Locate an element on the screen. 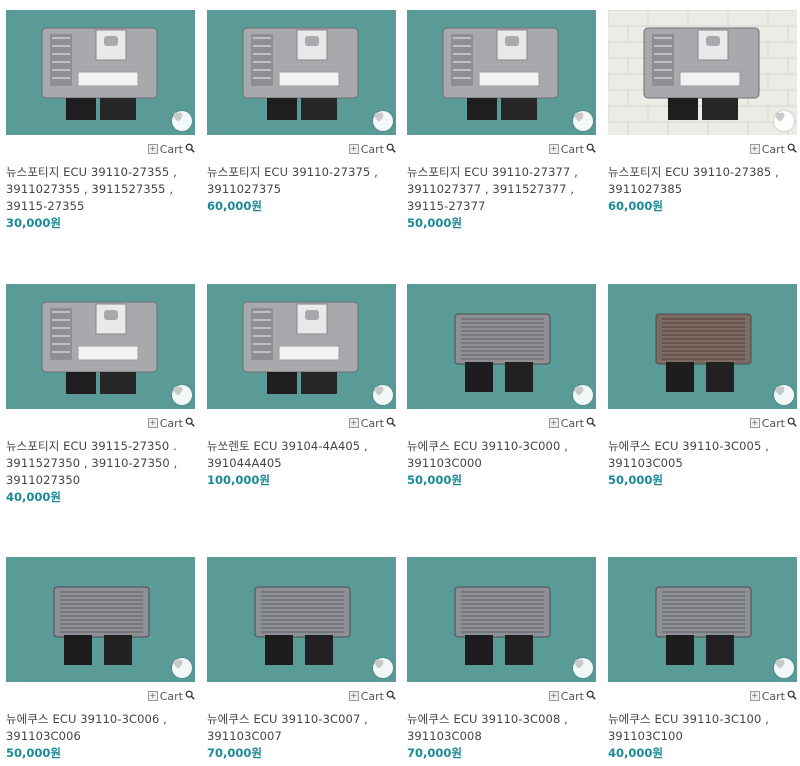  product-title: 뉴스포티지 ECU 39110-27375 , 3911027375 is located at coordinates (301, 181).